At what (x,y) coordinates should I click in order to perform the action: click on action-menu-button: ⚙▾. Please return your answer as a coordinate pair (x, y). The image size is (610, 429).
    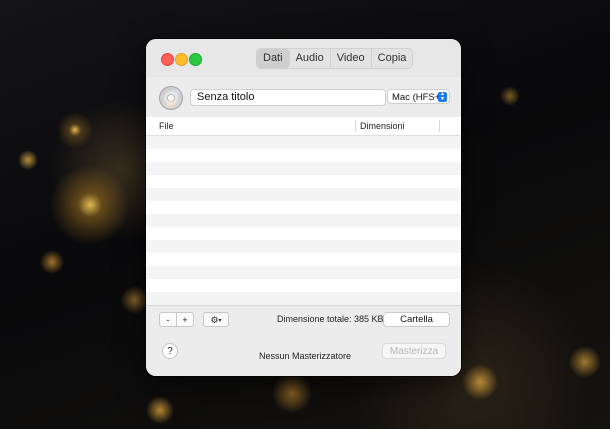
    Looking at the image, I should click on (216, 319).